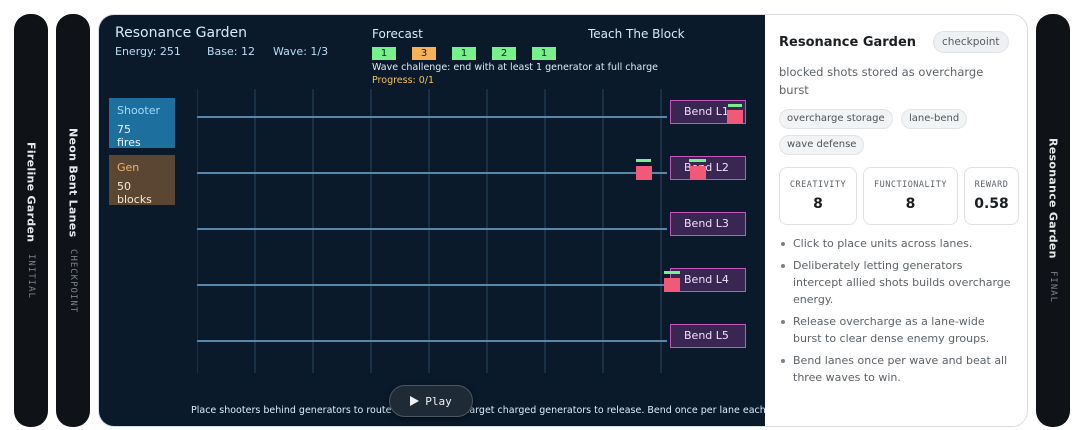 This screenshot has height=430, width=1080. I want to click on unit-cost: 50, so click(124, 186).